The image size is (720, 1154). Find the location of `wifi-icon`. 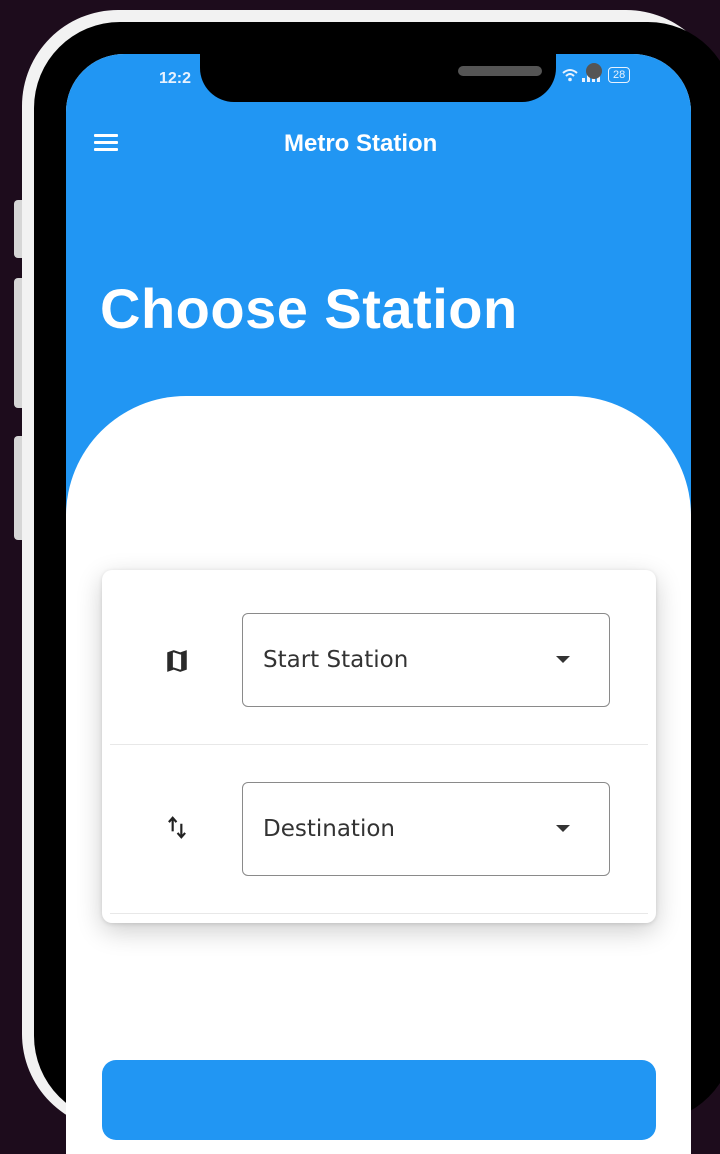

wifi-icon is located at coordinates (570, 75).